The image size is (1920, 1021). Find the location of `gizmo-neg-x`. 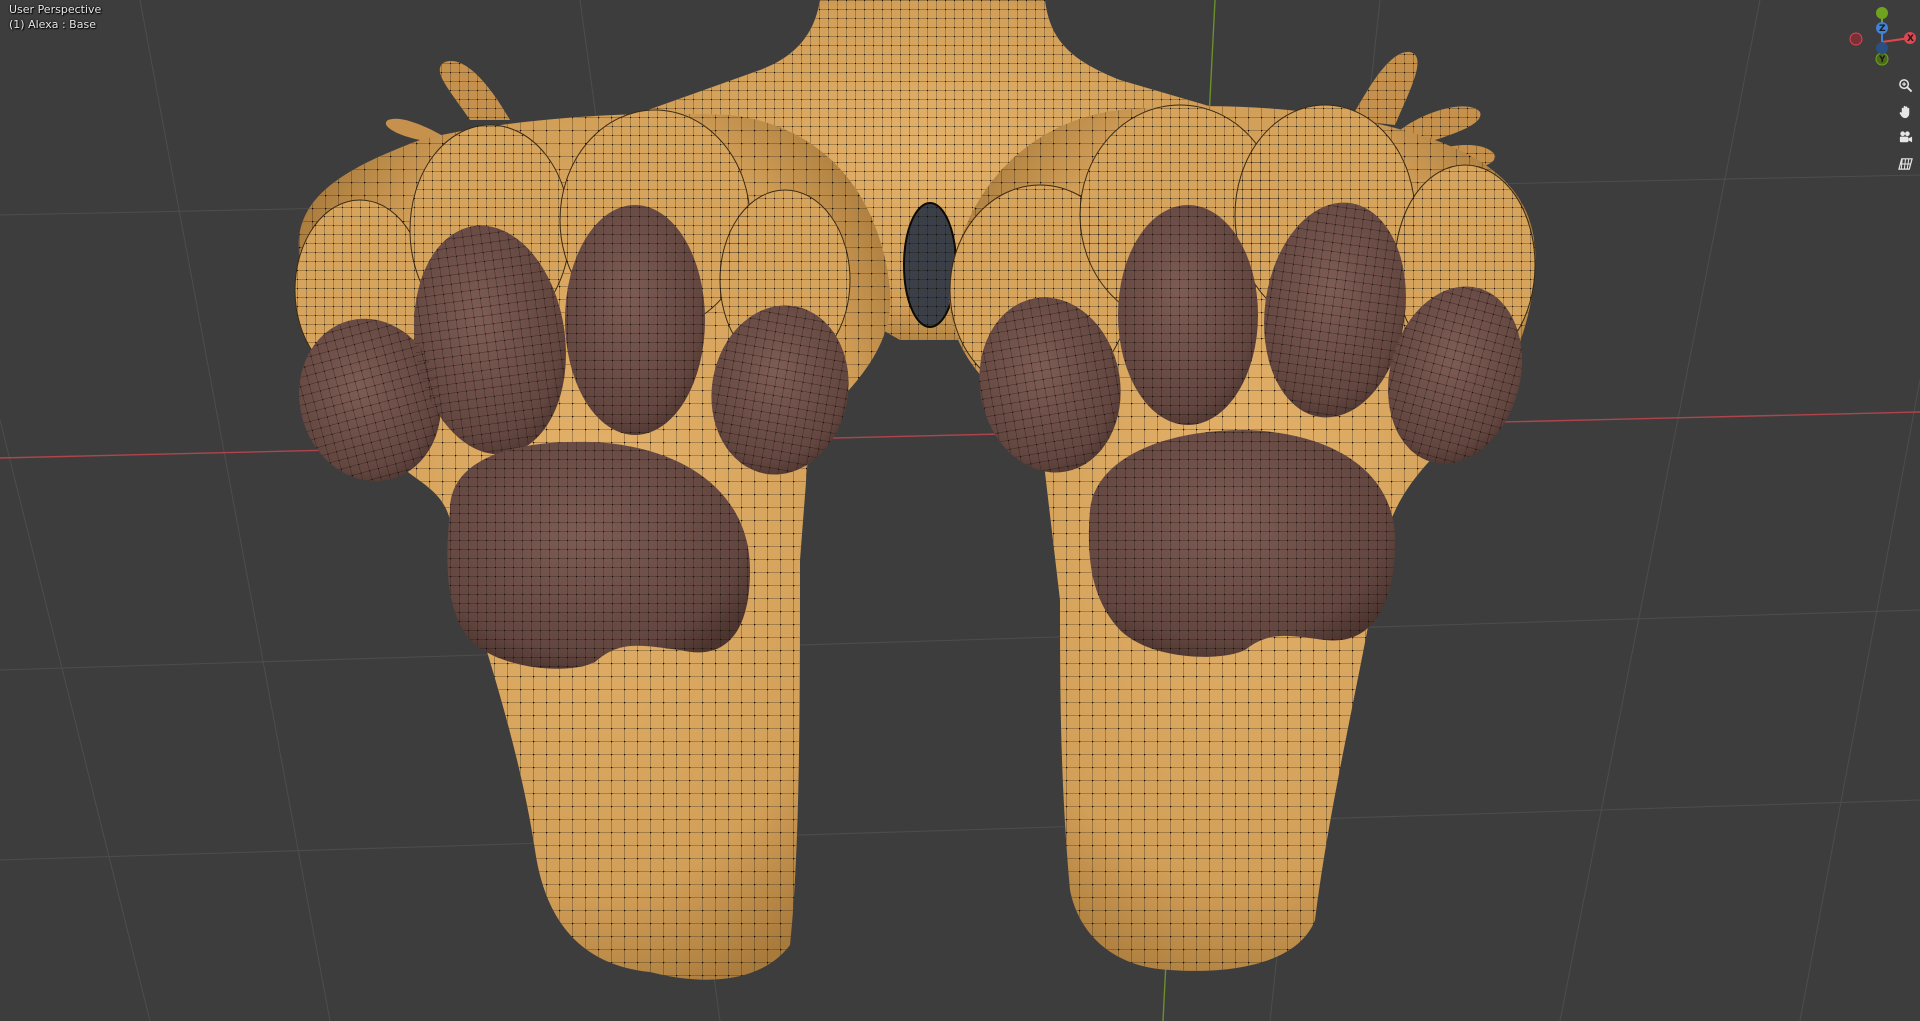

gizmo-neg-x is located at coordinates (1856, 39).